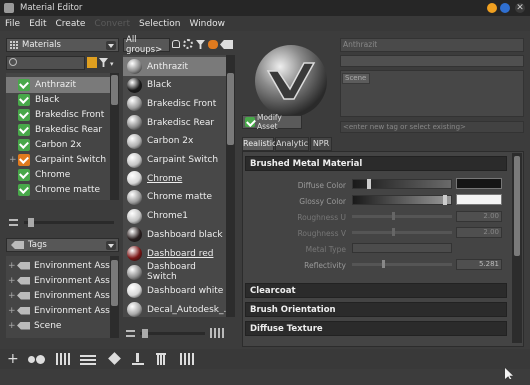 The image size is (530, 385). What do you see at coordinates (64, 359) in the screenshot?
I see `apply-to-selection-icon` at bounding box center [64, 359].